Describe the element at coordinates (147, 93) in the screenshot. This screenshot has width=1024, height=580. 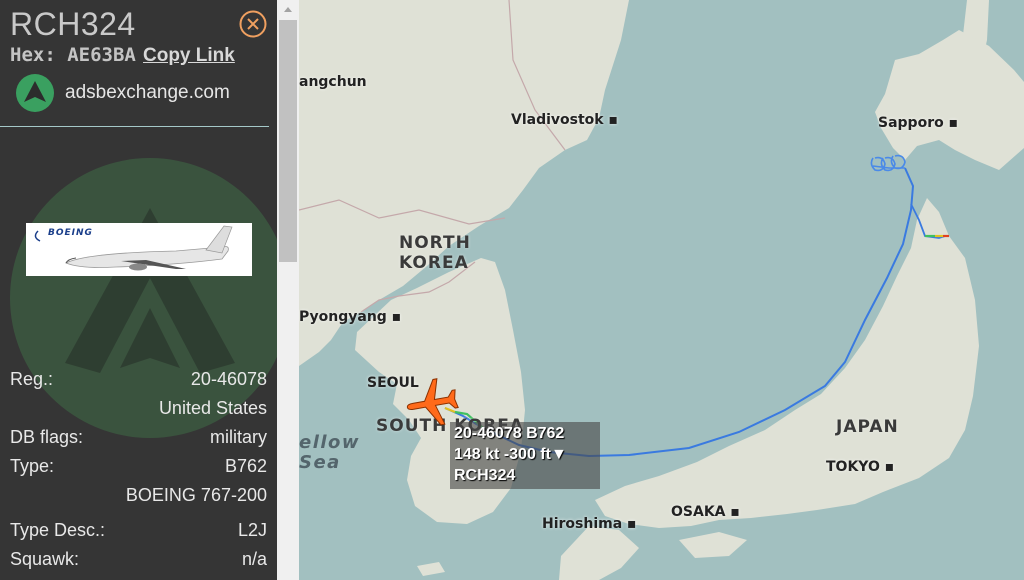
I see `site-link: adsbexchange.com` at that location.